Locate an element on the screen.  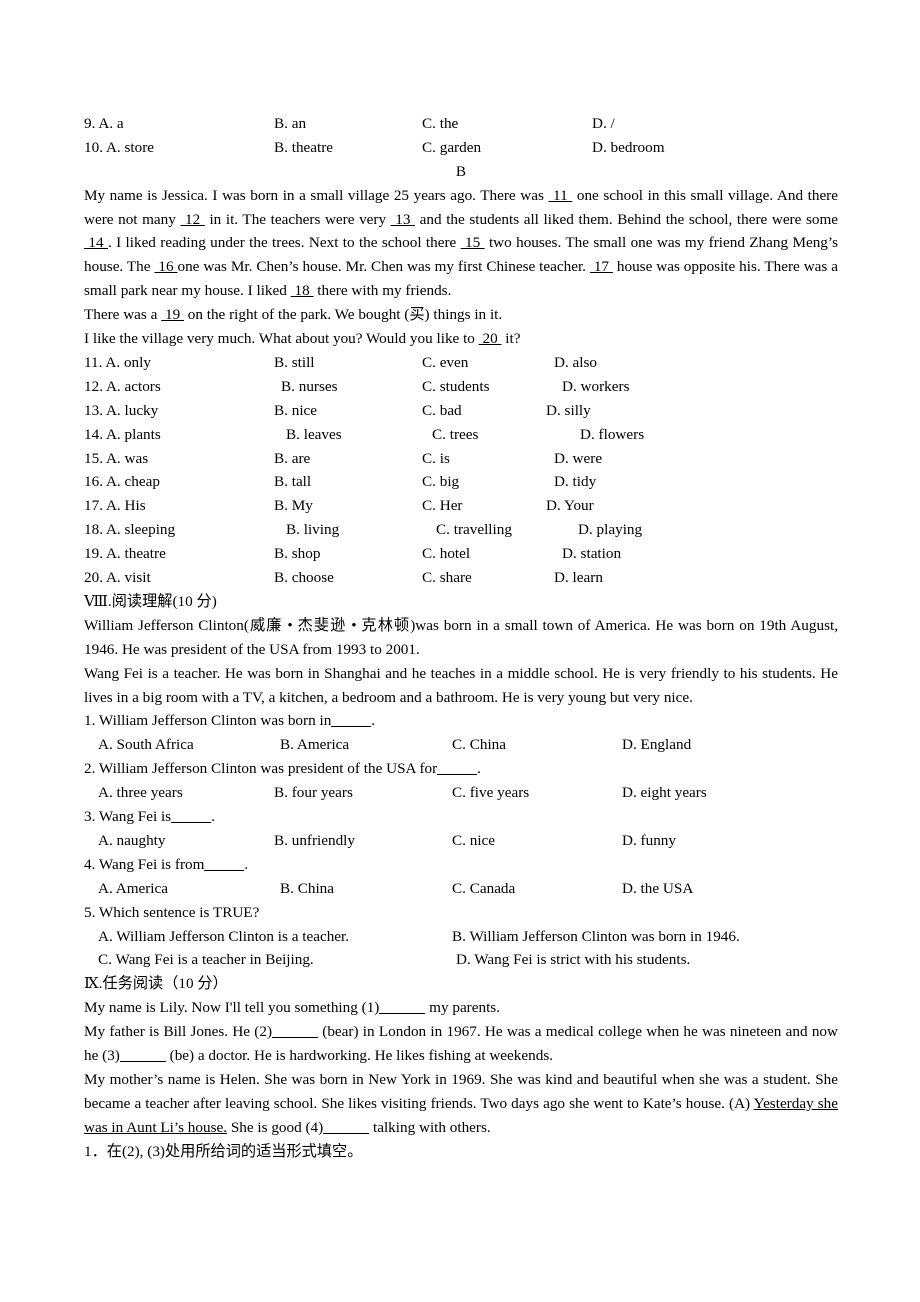
cloze-b-item-option: C. share is located at coordinates (447, 578).